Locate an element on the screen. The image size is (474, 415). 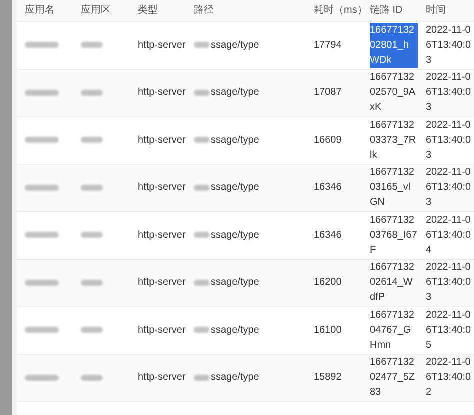
table-cell-text: 2022-11-06T13:40:04 is located at coordinates (448, 236).